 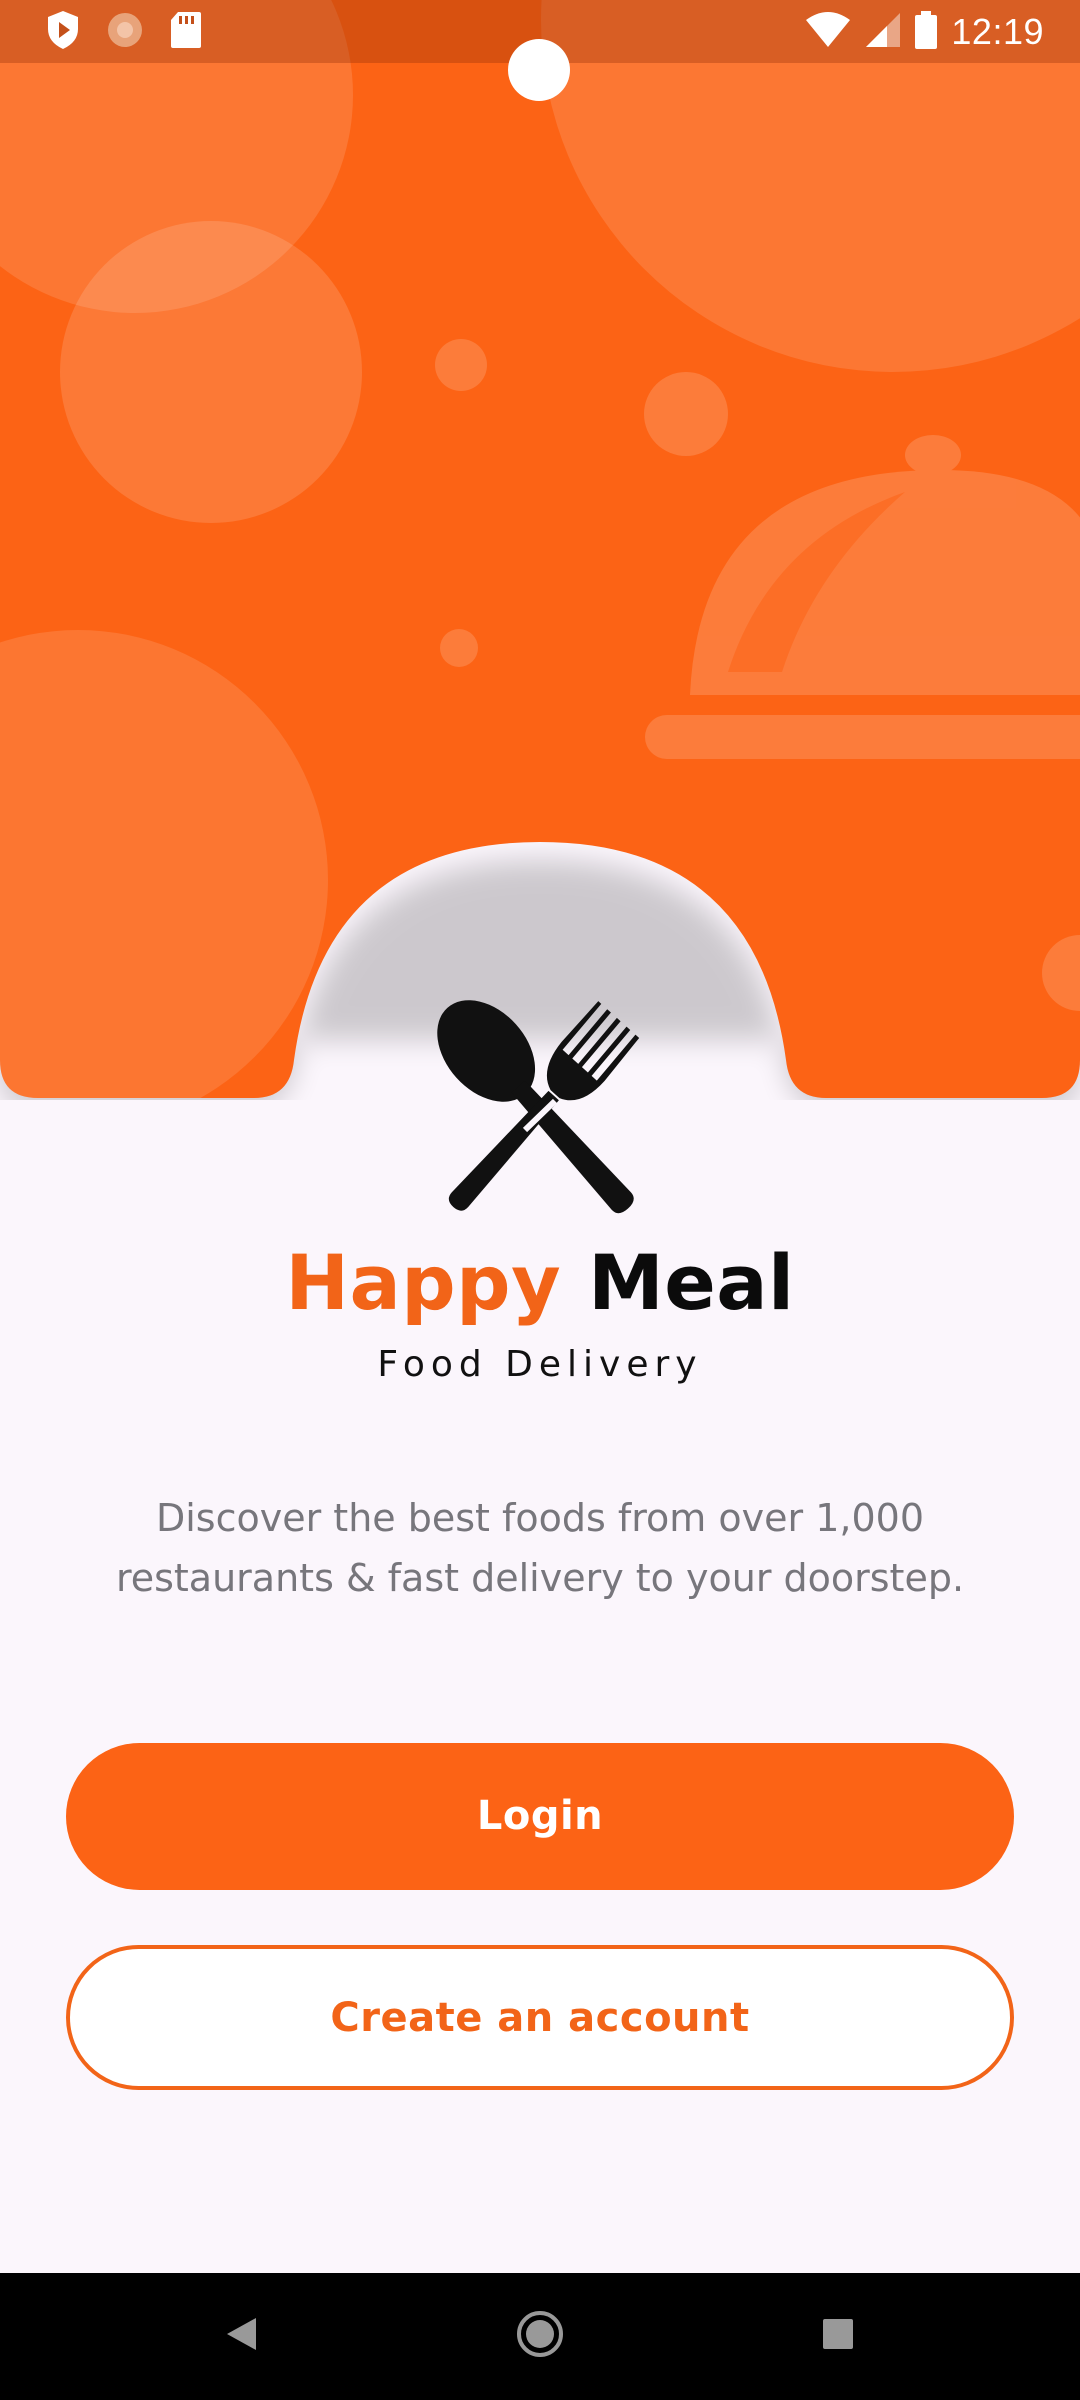 I want to click on back-button, so click(x=241, y=2336).